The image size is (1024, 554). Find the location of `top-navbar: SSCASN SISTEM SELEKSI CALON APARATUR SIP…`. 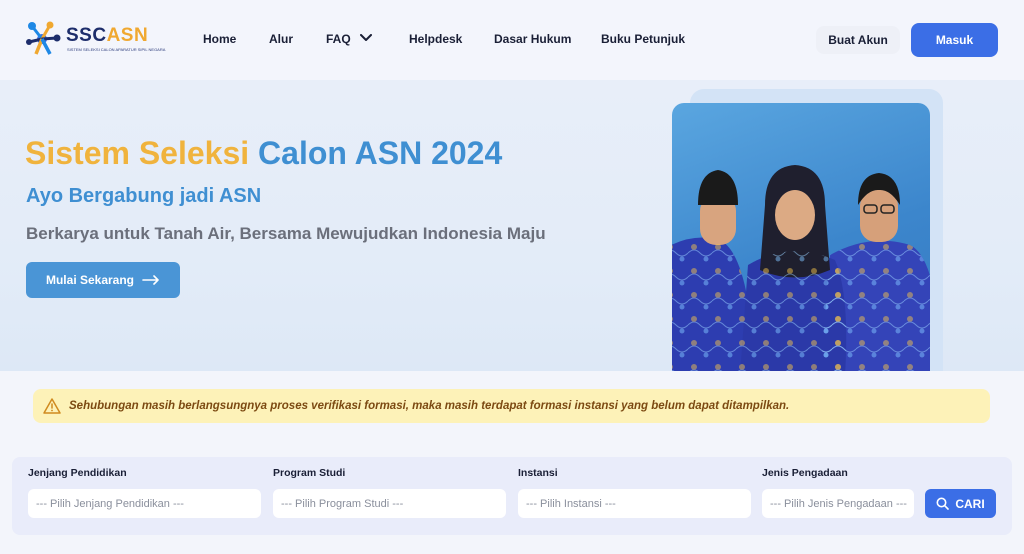

top-navbar: SSCASN SISTEM SELEKSI CALON APARATUR SIP… is located at coordinates (512, 40).